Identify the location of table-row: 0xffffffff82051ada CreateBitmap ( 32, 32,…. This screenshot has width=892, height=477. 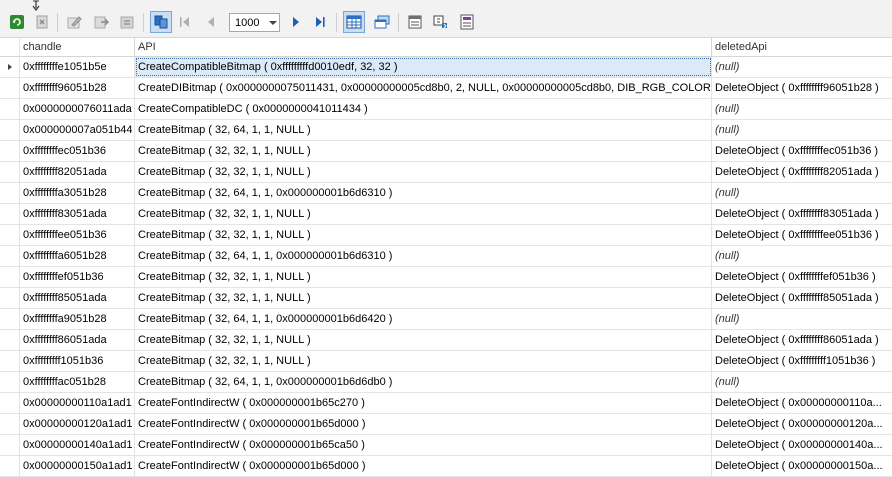
(446, 172).